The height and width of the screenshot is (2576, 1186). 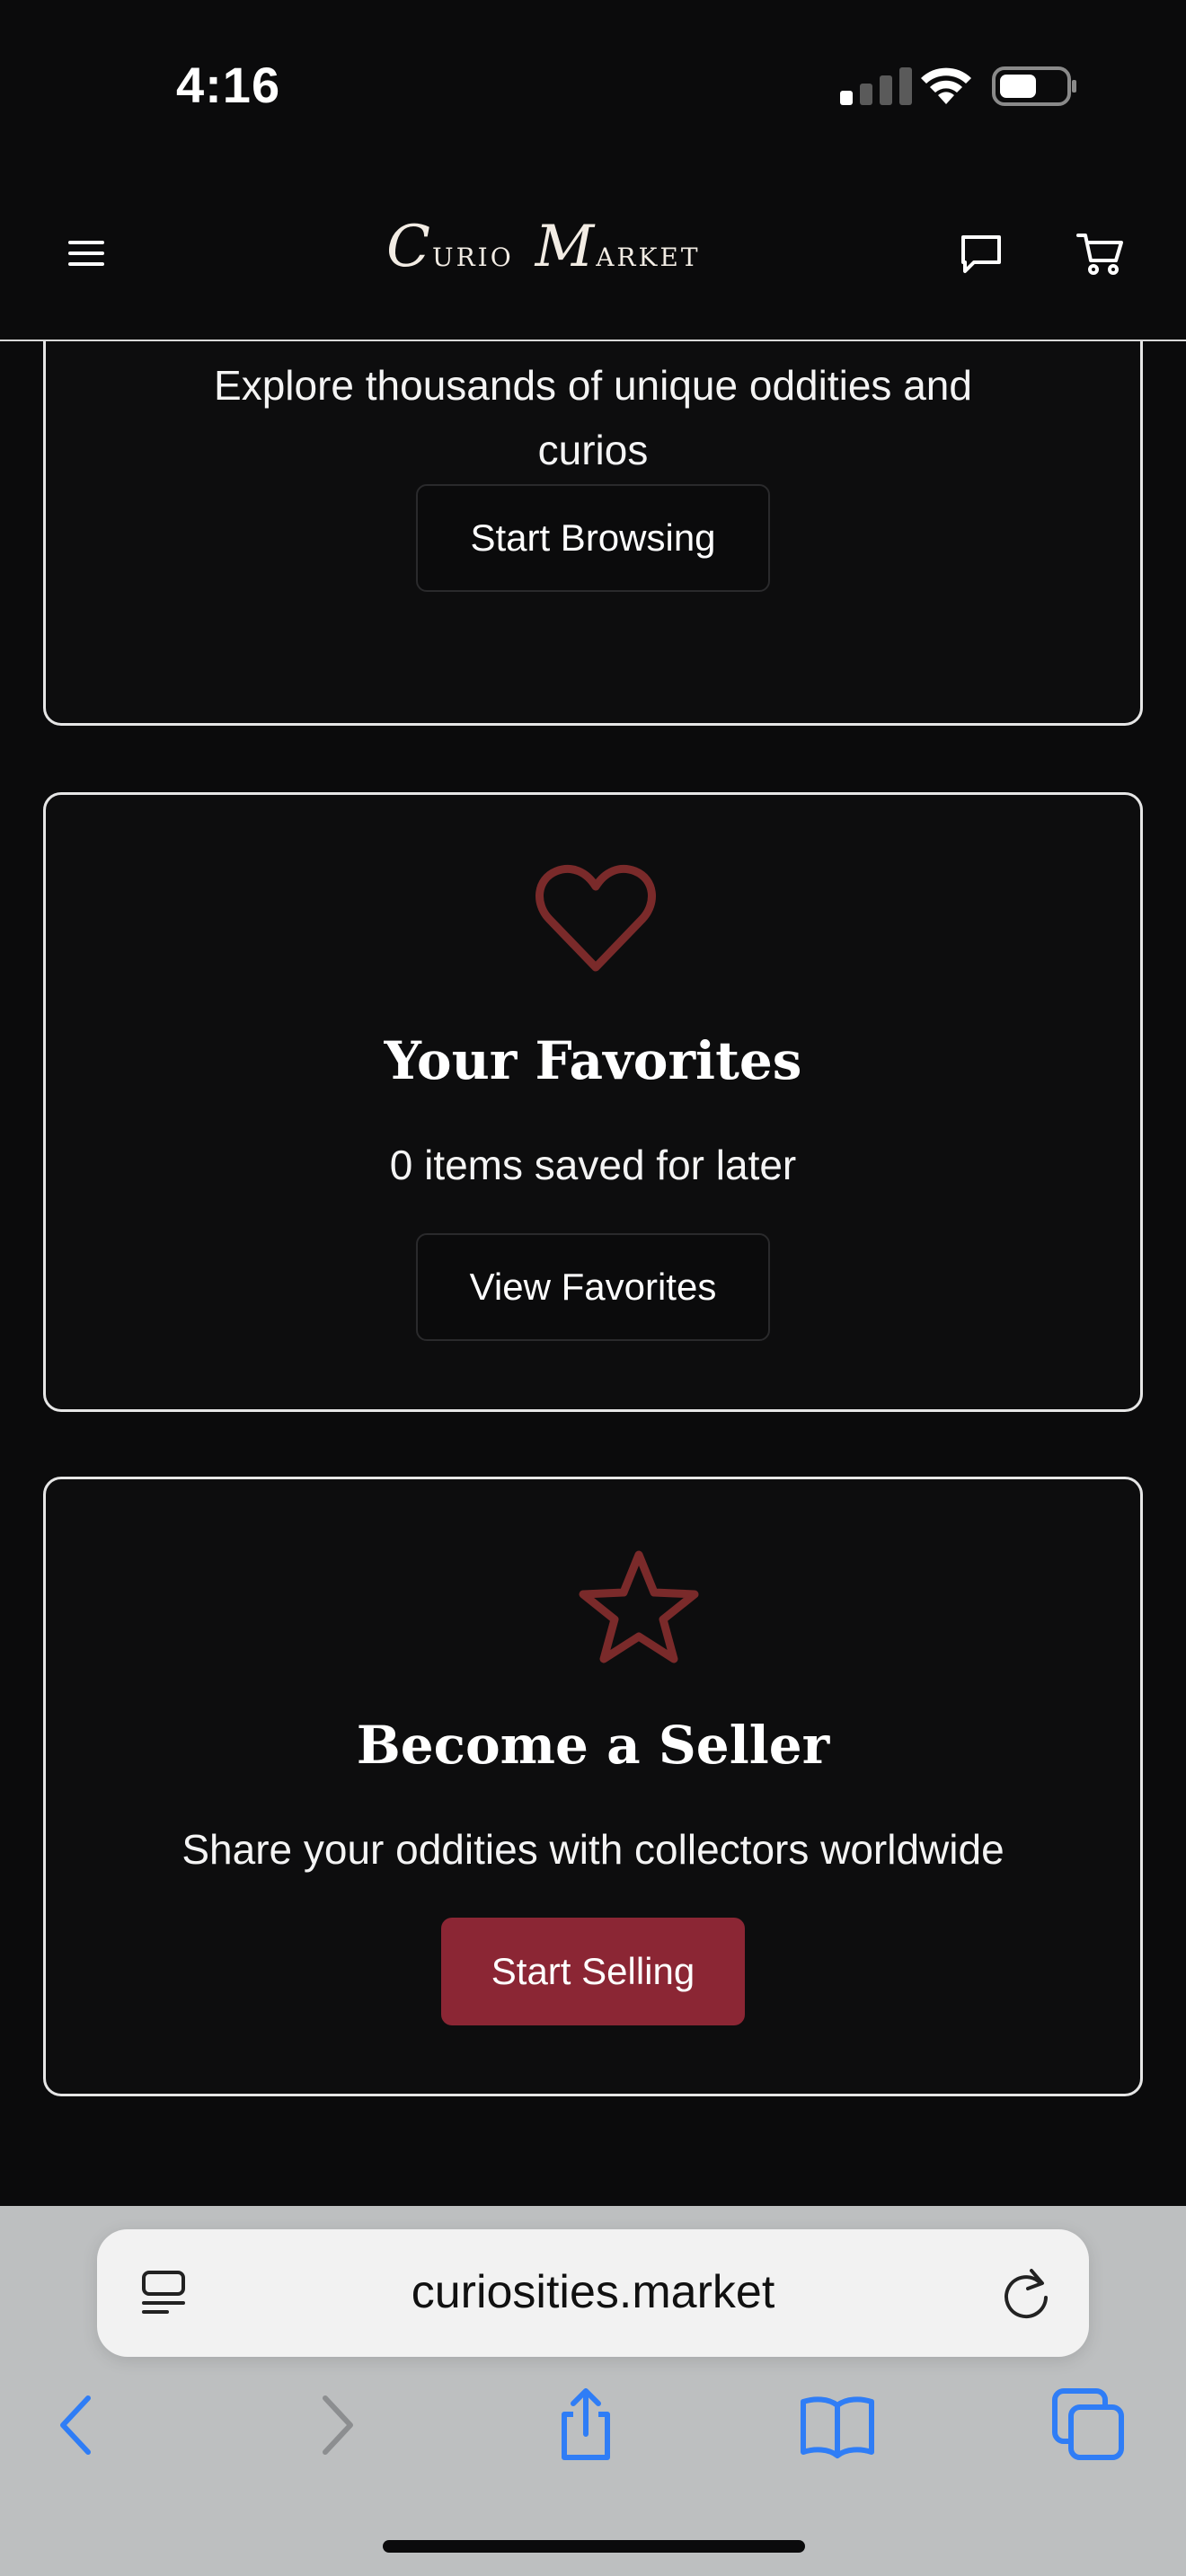 What do you see at coordinates (837, 2425) in the screenshot?
I see `bookmarks-icon` at bounding box center [837, 2425].